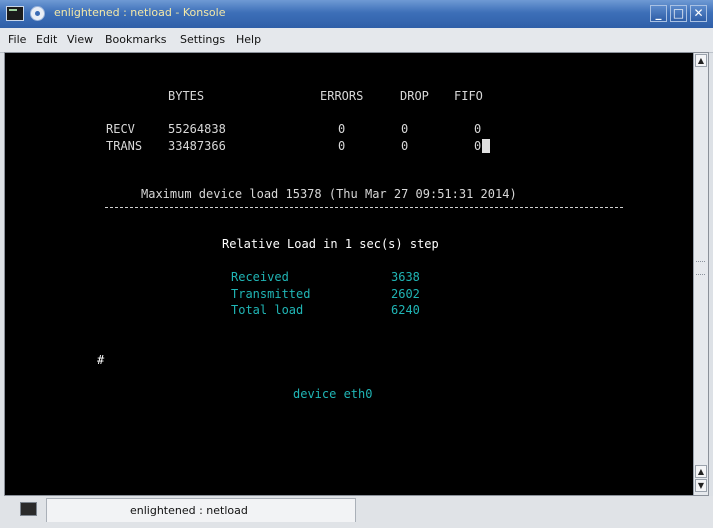  I want to click on menu-help: Help, so click(248, 39).